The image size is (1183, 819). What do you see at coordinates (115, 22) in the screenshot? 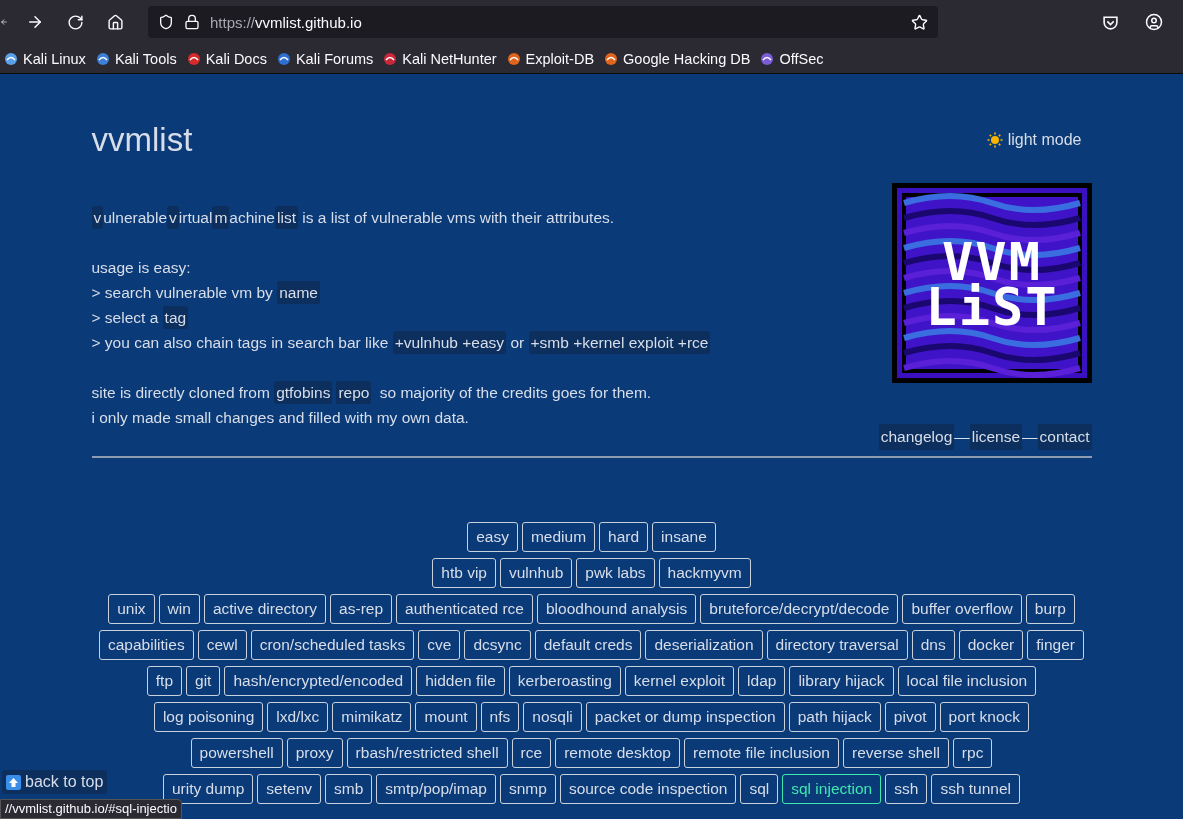
I see `home-icon` at bounding box center [115, 22].